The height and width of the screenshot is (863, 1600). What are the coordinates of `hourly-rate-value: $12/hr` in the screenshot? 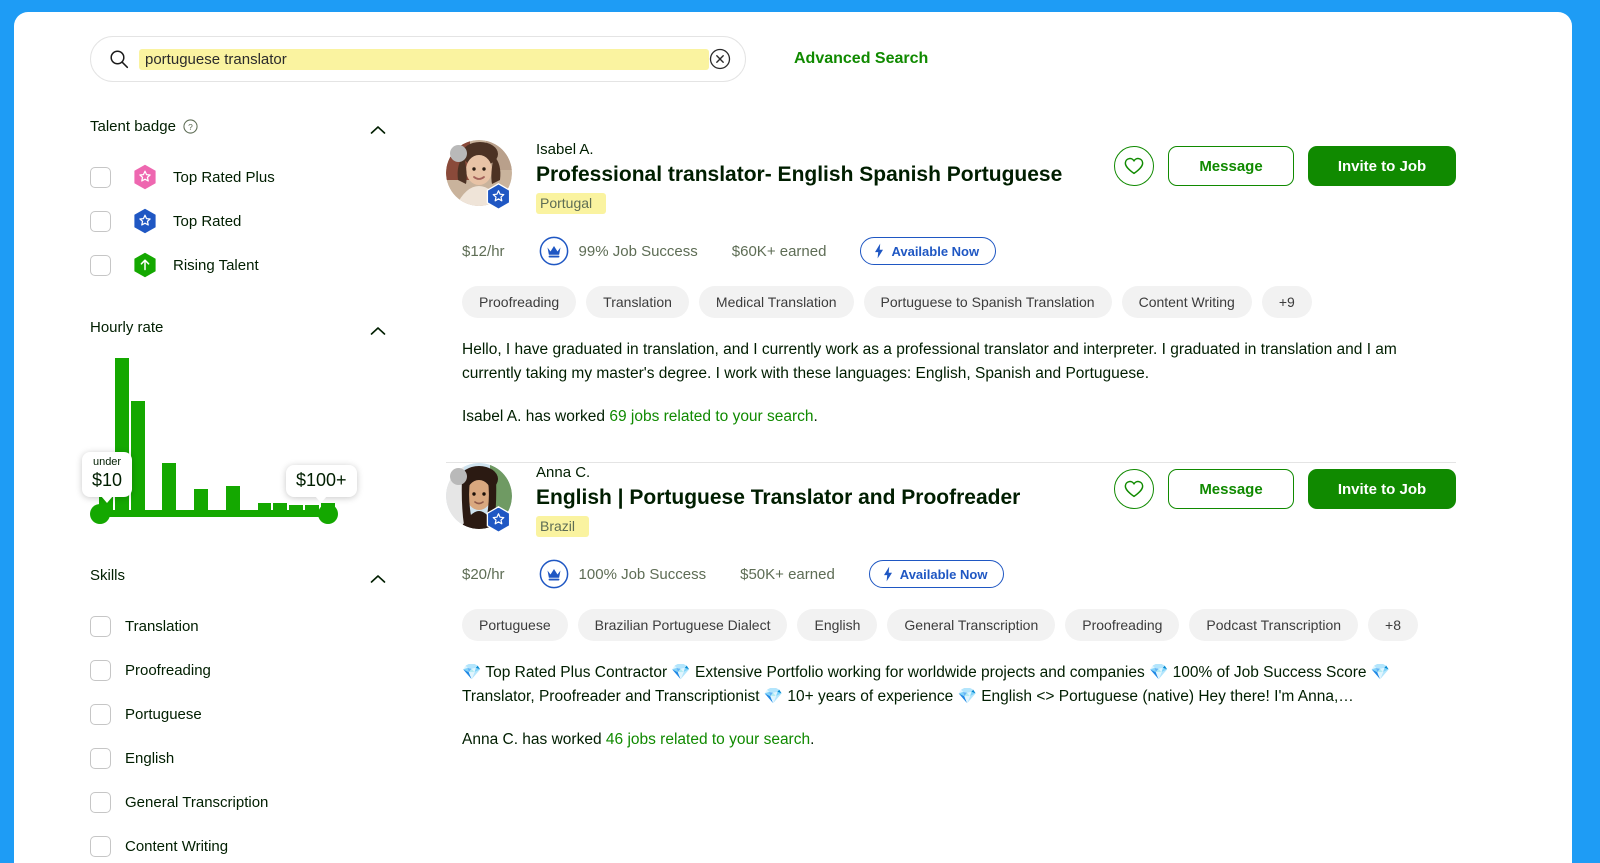 It's located at (483, 251).